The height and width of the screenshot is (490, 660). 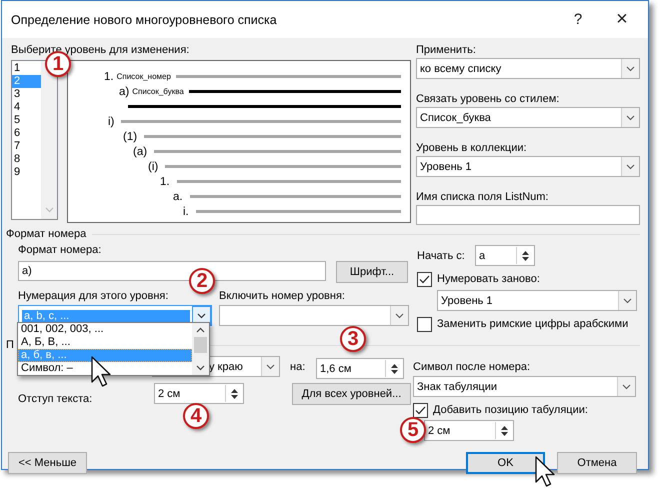 I want to click on checkbox-label: Добавить позицию табуляции:, so click(x=510, y=410).